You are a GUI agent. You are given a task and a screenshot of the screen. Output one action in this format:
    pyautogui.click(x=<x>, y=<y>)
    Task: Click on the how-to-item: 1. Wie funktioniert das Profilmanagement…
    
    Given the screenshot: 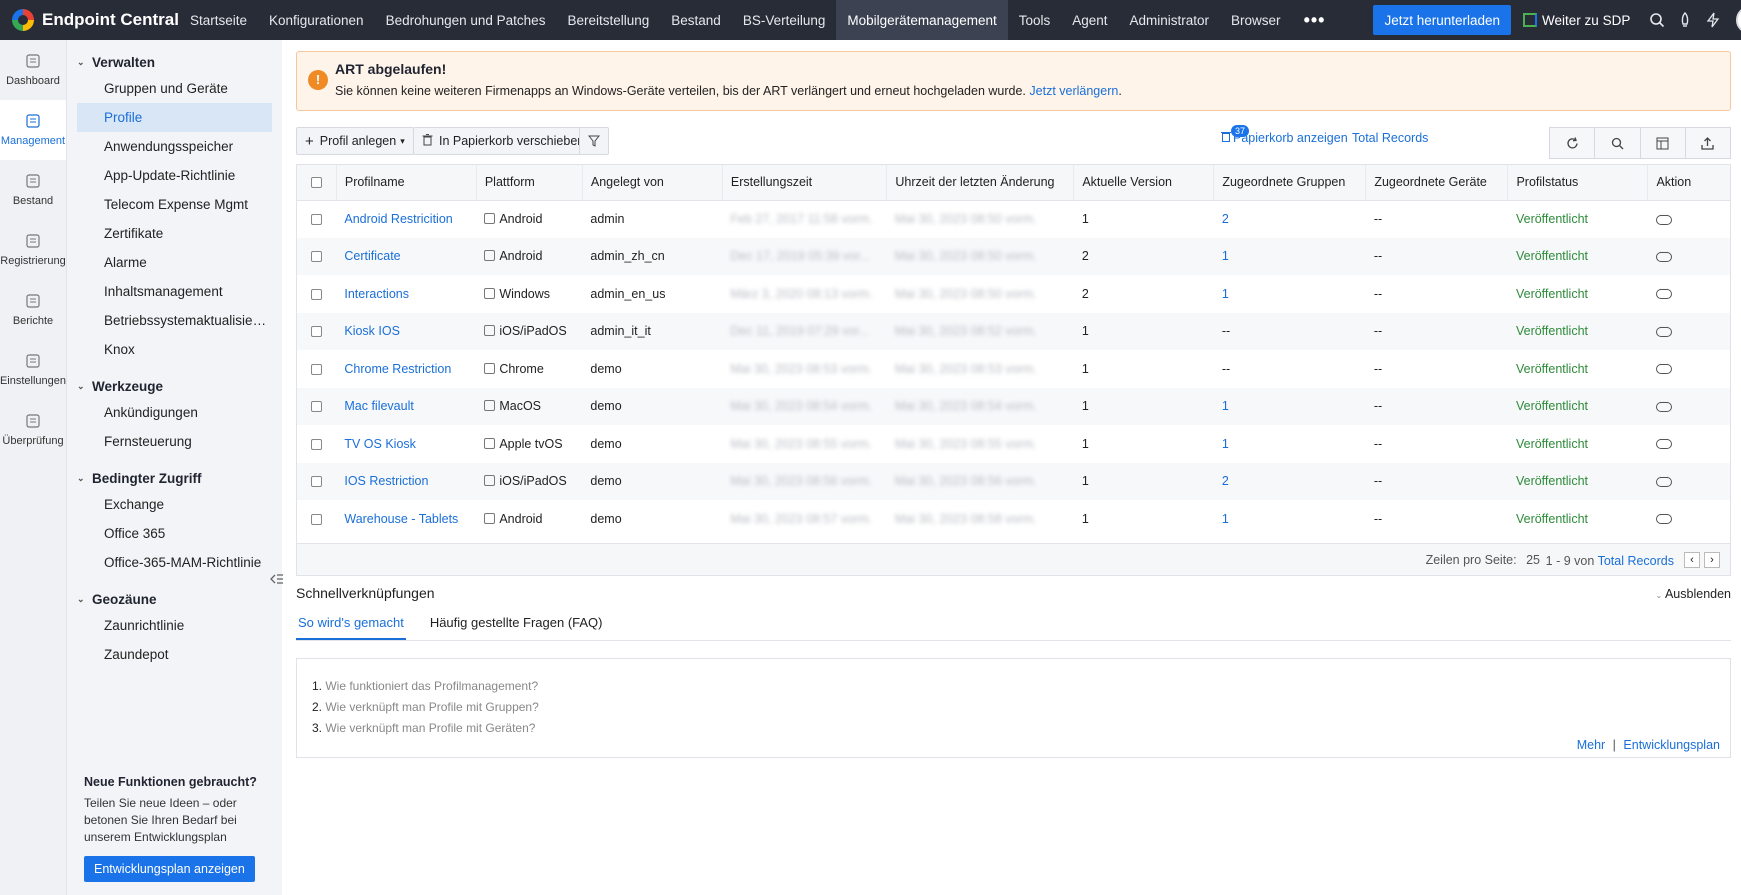 What is the action you would take?
    pyautogui.click(x=425, y=686)
    